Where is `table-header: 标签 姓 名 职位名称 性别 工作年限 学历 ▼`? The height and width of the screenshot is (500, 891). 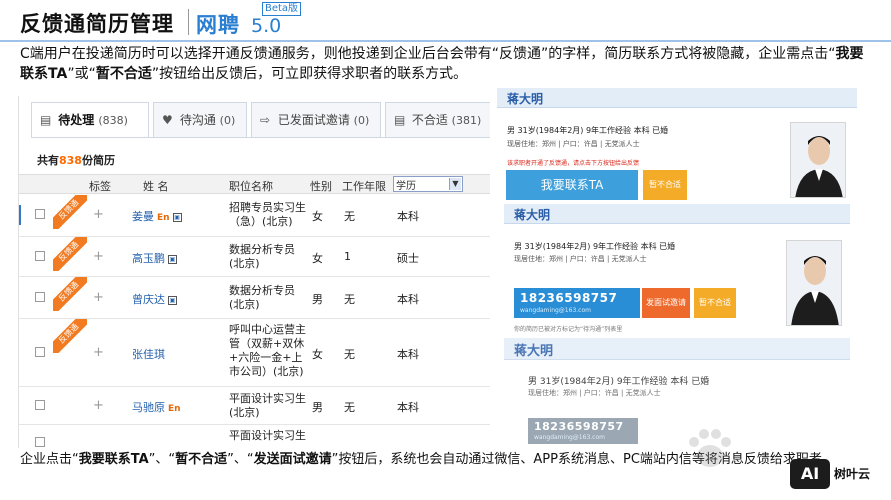 table-header: 标签 姓 名 职位名称 性别 工作年限 学历 ▼ is located at coordinates (254, 184).